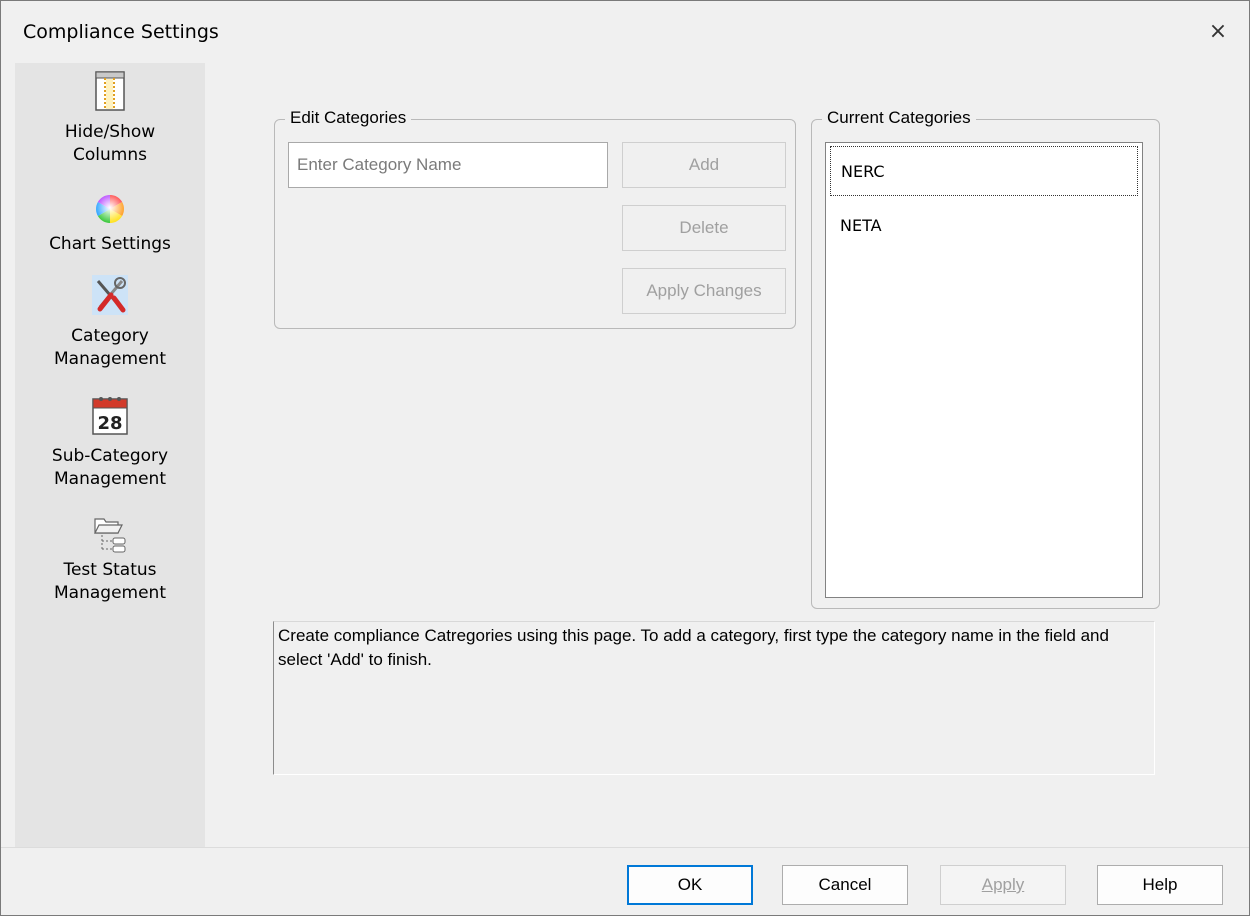  I want to click on close-button: ×, so click(1218, 32).